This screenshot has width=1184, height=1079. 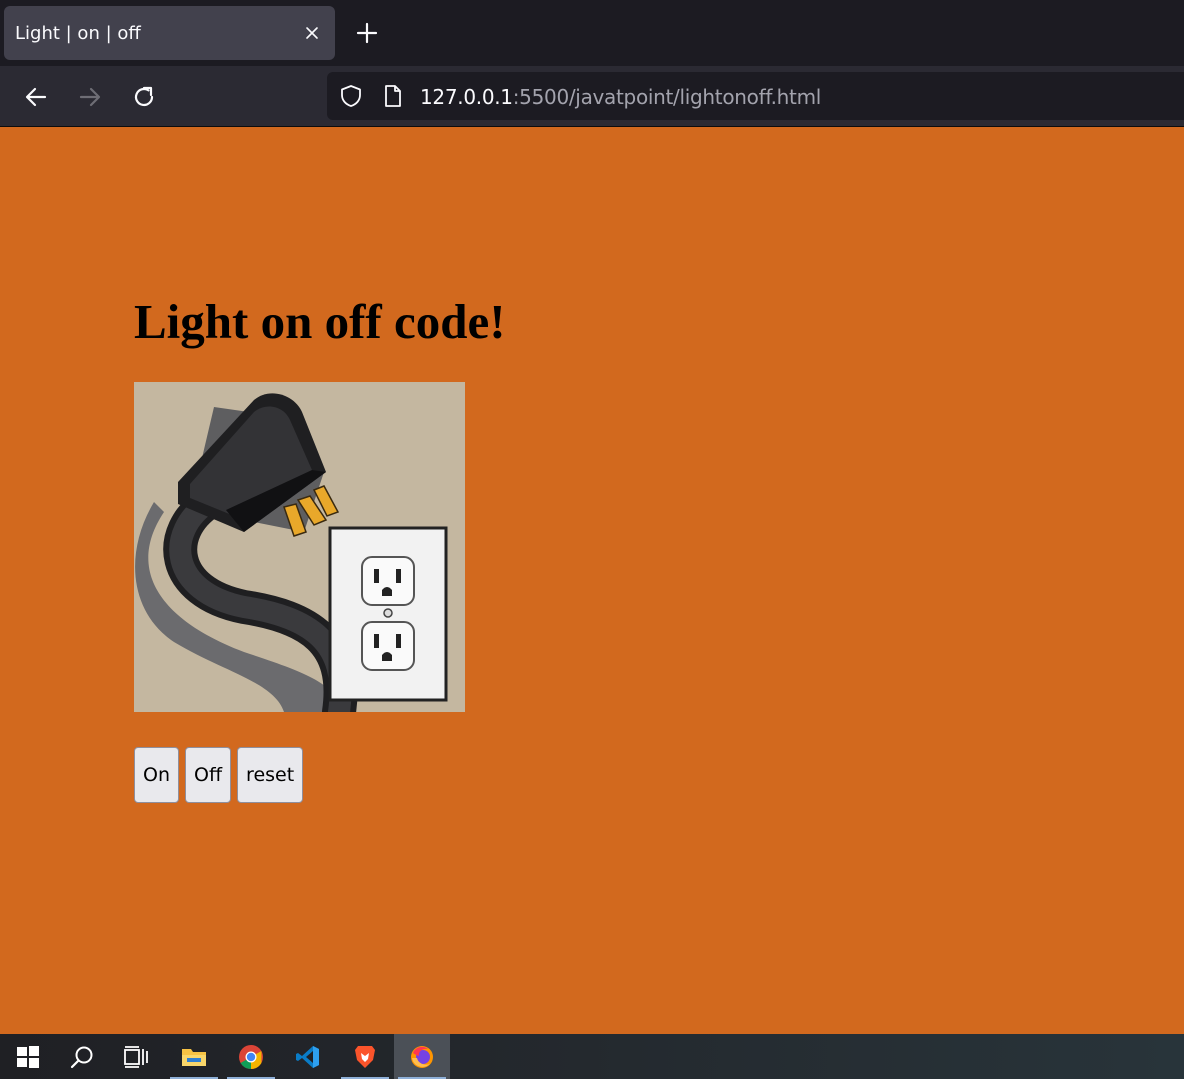 What do you see at coordinates (351, 96) in the screenshot?
I see `shield-icon` at bounding box center [351, 96].